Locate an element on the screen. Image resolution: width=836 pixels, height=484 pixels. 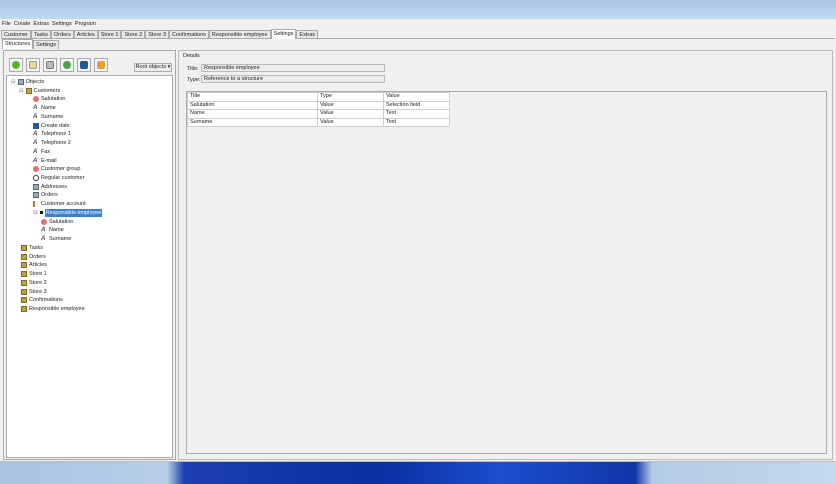
type-field: Reference to a structure is located at coordinates (293, 79).